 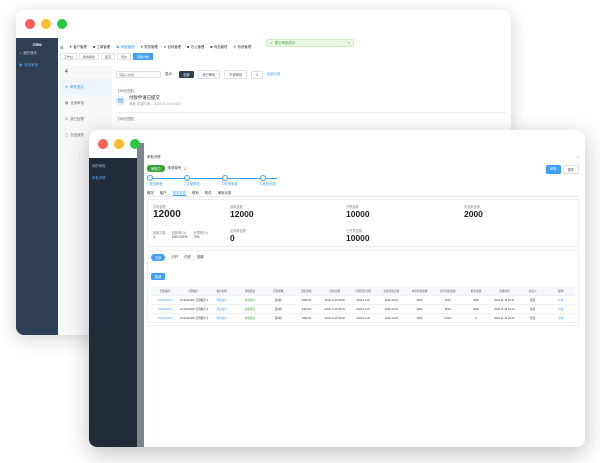 What do you see at coordinates (120, 101) in the screenshot?
I see `approval-icon: ▤` at bounding box center [120, 101].